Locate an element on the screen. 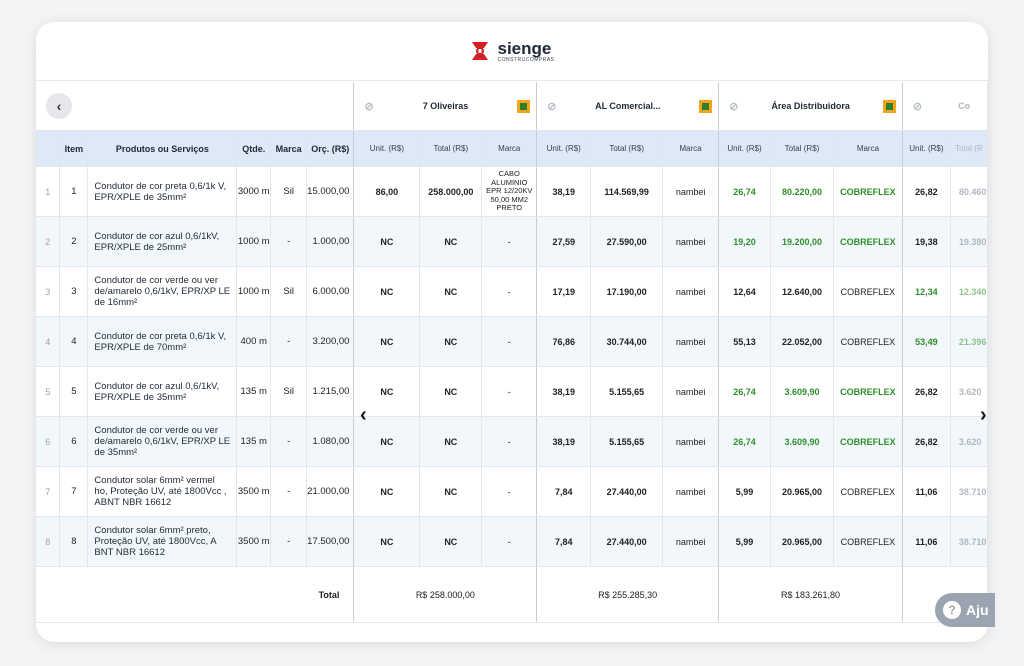  supplier-unit-price: 27,59 is located at coordinates (564, 241).